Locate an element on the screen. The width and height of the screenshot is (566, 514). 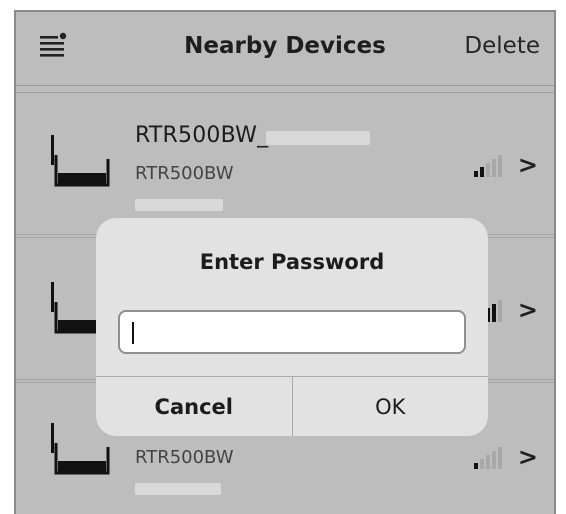
password-input is located at coordinates (292, 332).